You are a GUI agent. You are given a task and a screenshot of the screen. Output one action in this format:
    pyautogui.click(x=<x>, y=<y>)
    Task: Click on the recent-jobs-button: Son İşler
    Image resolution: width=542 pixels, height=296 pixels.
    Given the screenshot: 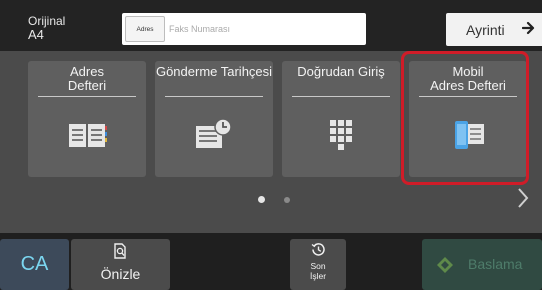 What is the action you would take?
    pyautogui.click(x=318, y=264)
    